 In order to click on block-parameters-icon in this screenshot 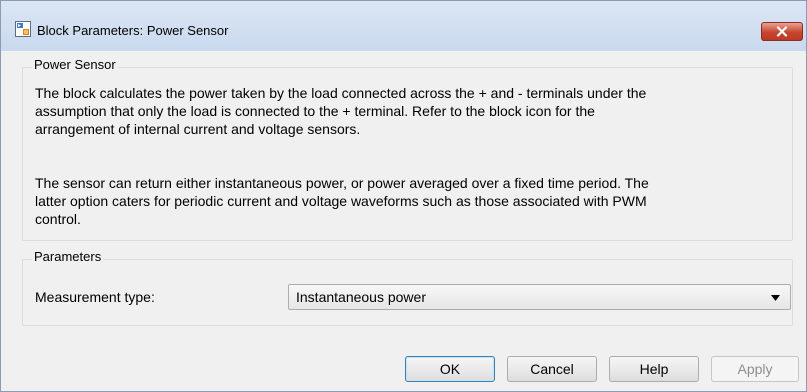, I will do `click(23, 29)`.